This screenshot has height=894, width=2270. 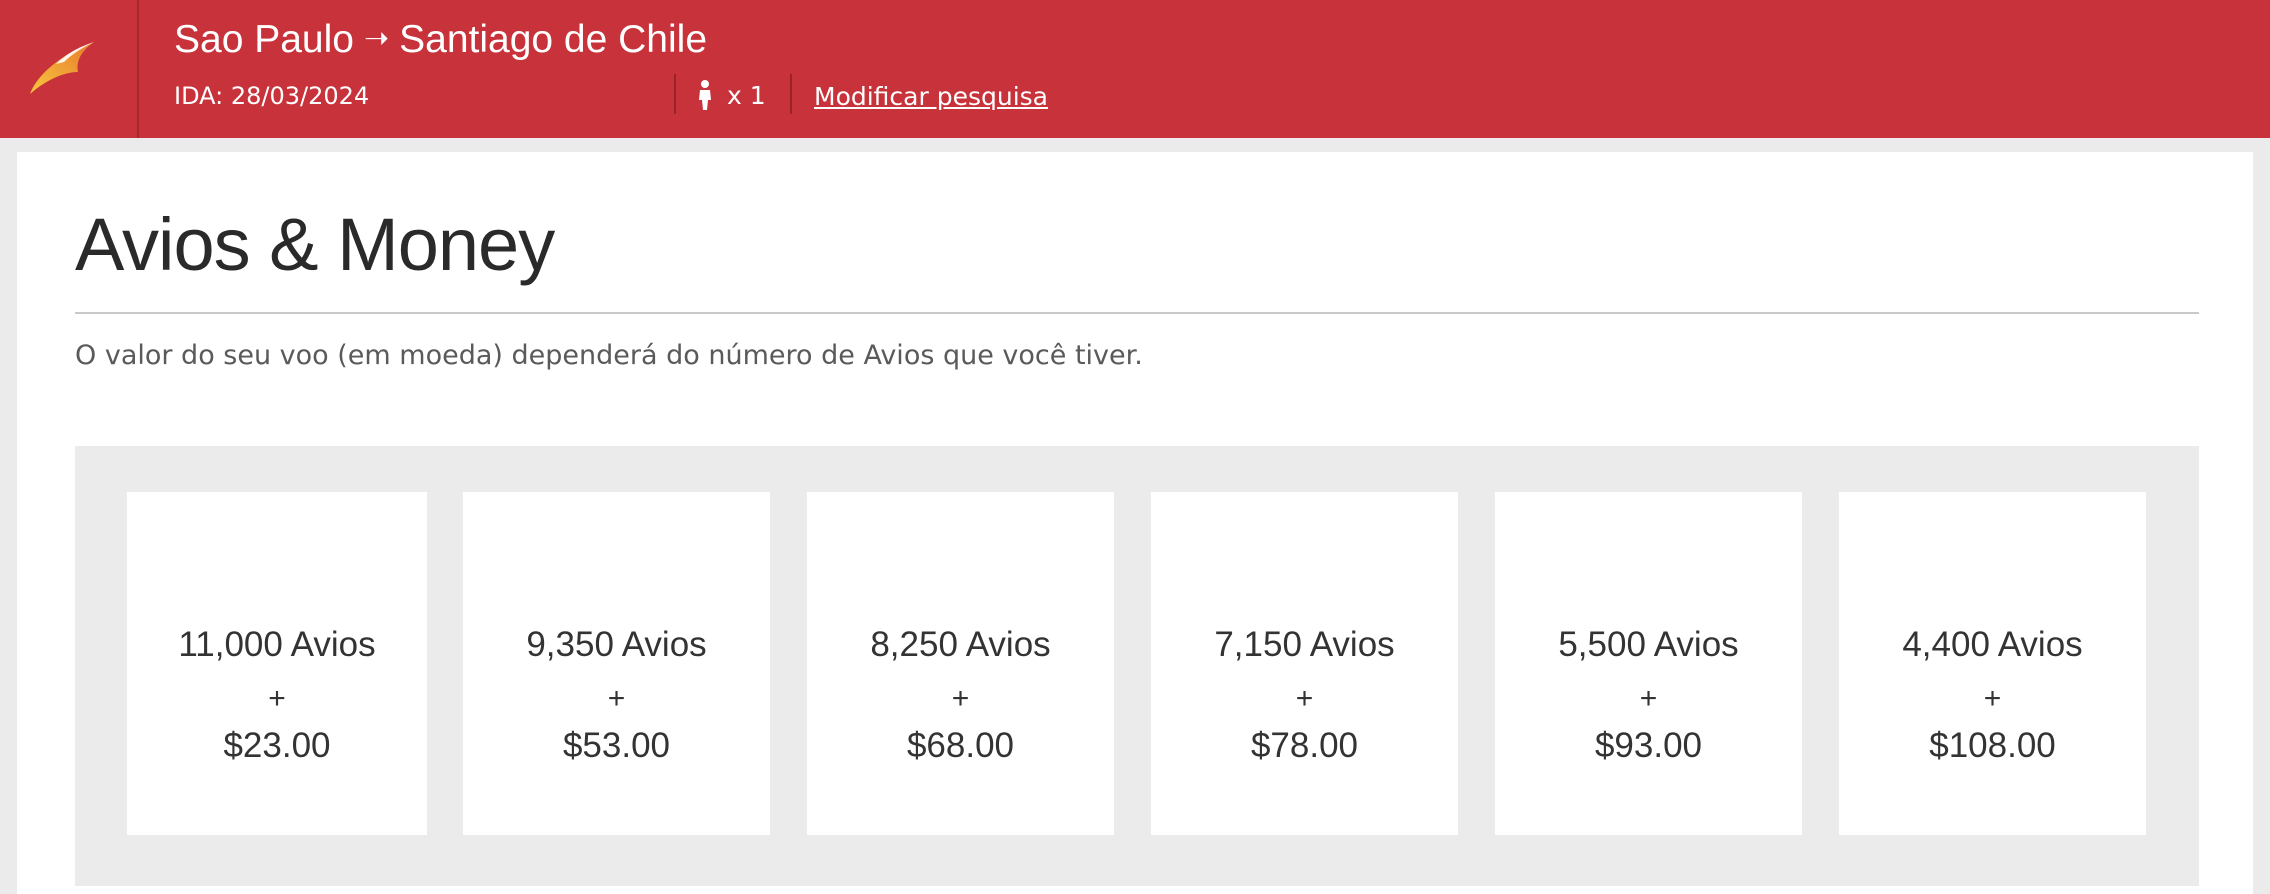 I want to click on avios-option-card: 9,350 Avios + $53.00, so click(x=616, y=663).